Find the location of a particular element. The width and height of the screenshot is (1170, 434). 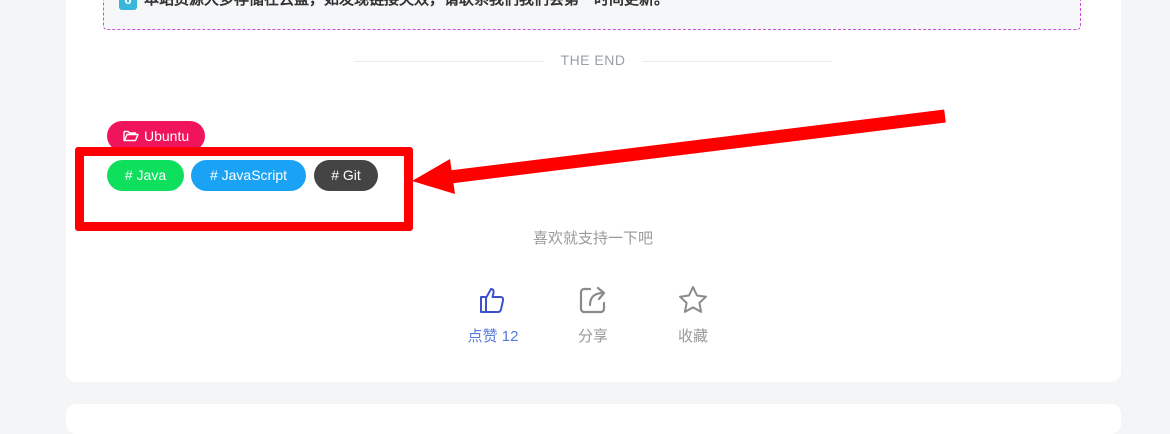

support-text: 喜欢就支持一下吧 is located at coordinates (592, 238).